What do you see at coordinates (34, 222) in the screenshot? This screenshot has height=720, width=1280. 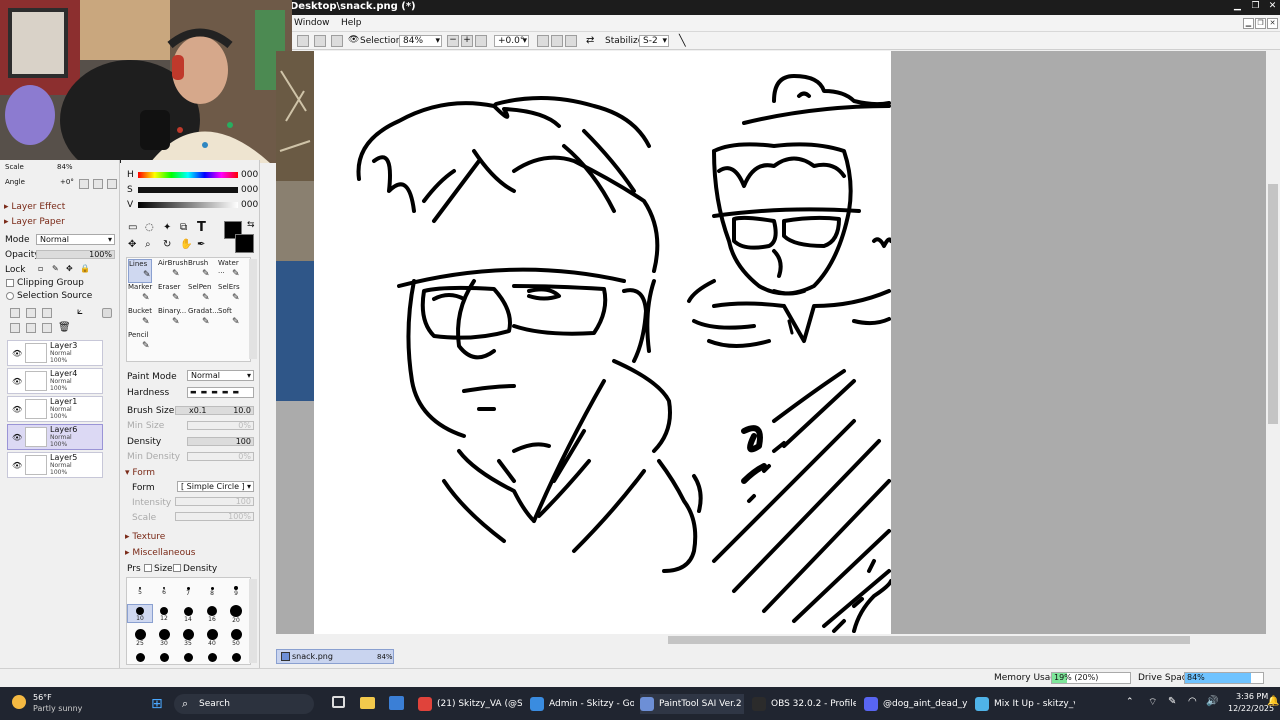 I see `layer-paper-section: ▸ Layer Paper` at bounding box center [34, 222].